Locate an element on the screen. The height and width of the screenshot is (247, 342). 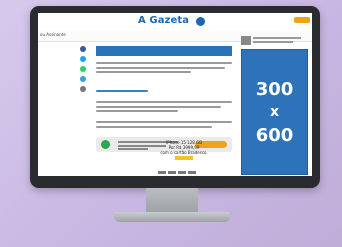
site-header: A Gazeta is located at coordinates (175, 22).